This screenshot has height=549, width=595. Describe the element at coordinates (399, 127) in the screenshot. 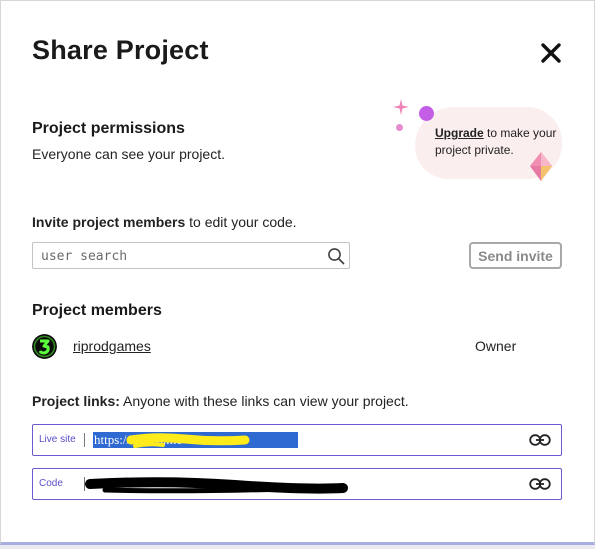

I see `decorative-dot-small` at that location.